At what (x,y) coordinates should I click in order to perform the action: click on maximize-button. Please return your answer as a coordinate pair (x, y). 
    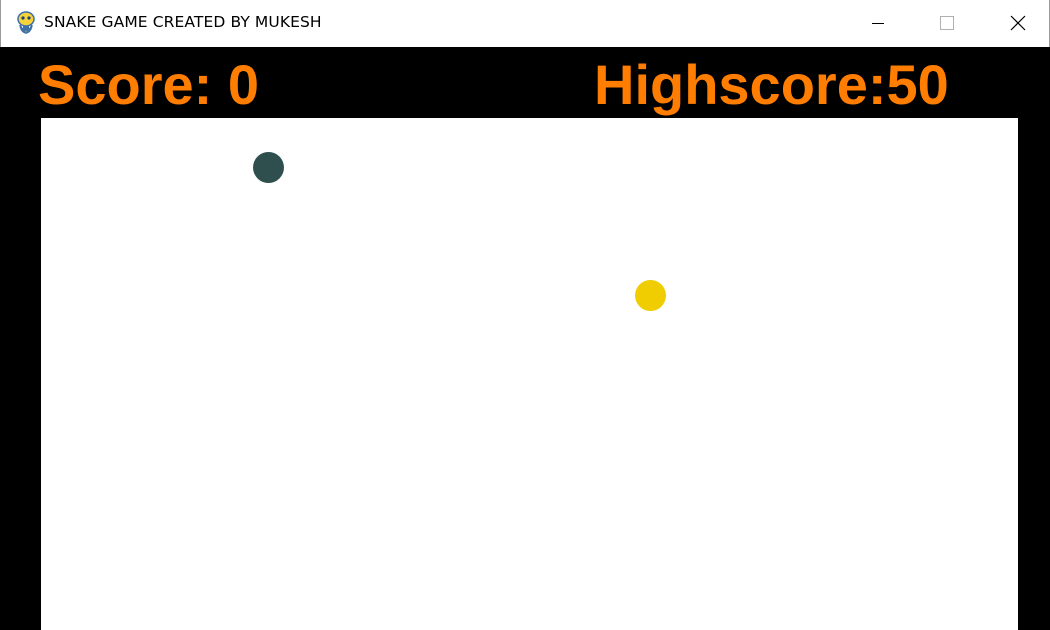
    Looking at the image, I should click on (946, 23).